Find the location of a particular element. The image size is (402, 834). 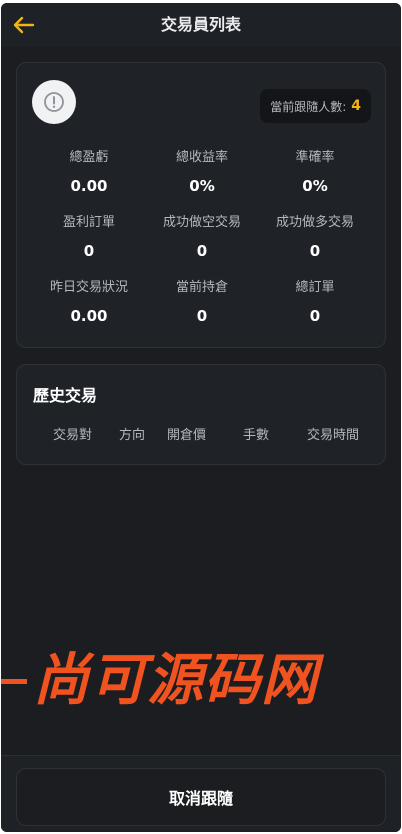

follower-count-badge: 當前跟隨人數: 4 is located at coordinates (315, 106).